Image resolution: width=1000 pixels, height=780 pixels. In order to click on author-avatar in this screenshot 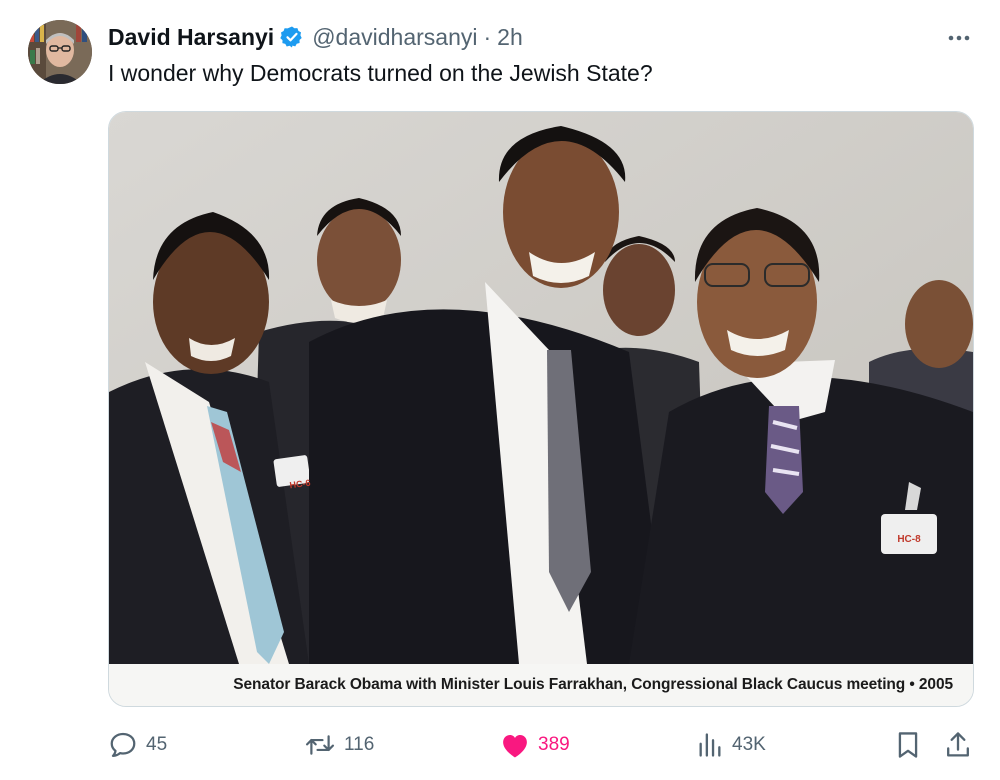, I will do `click(60, 52)`.